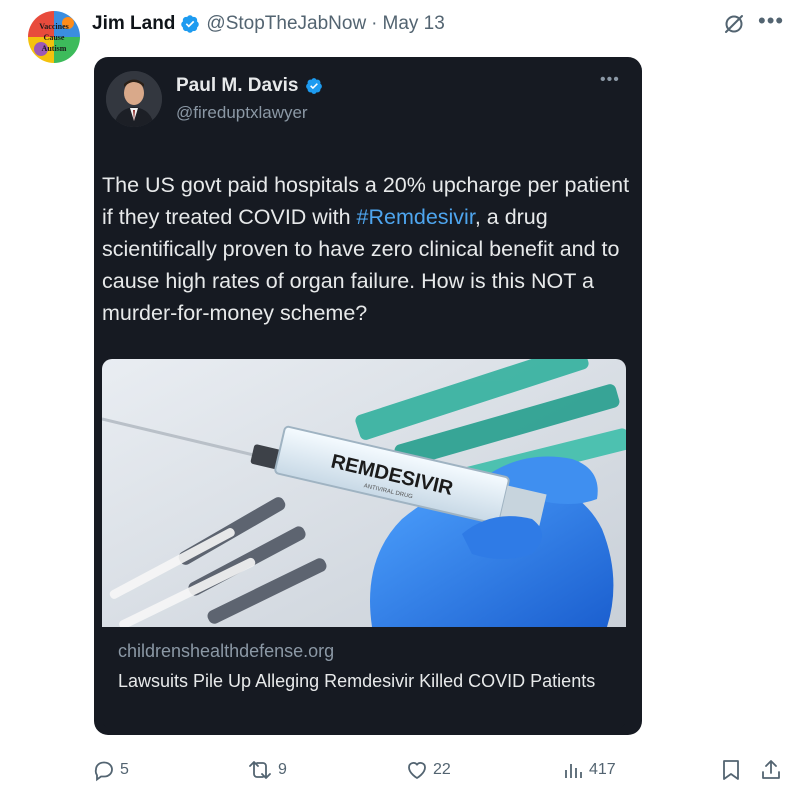 This screenshot has width=798, height=802. What do you see at coordinates (417, 771) in the screenshot?
I see `like-icon` at bounding box center [417, 771].